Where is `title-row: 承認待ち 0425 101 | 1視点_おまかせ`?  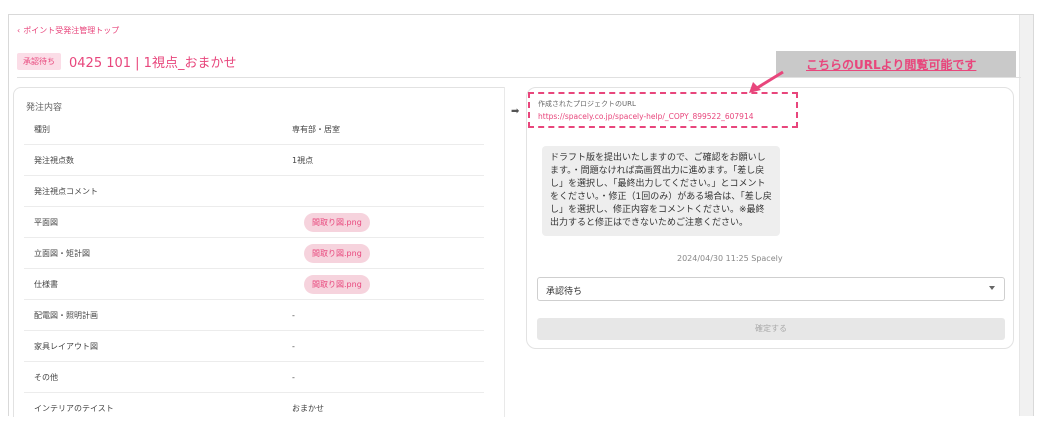 title-row: 承認待ち 0425 101 | 1視点_おまかせ is located at coordinates (126, 61).